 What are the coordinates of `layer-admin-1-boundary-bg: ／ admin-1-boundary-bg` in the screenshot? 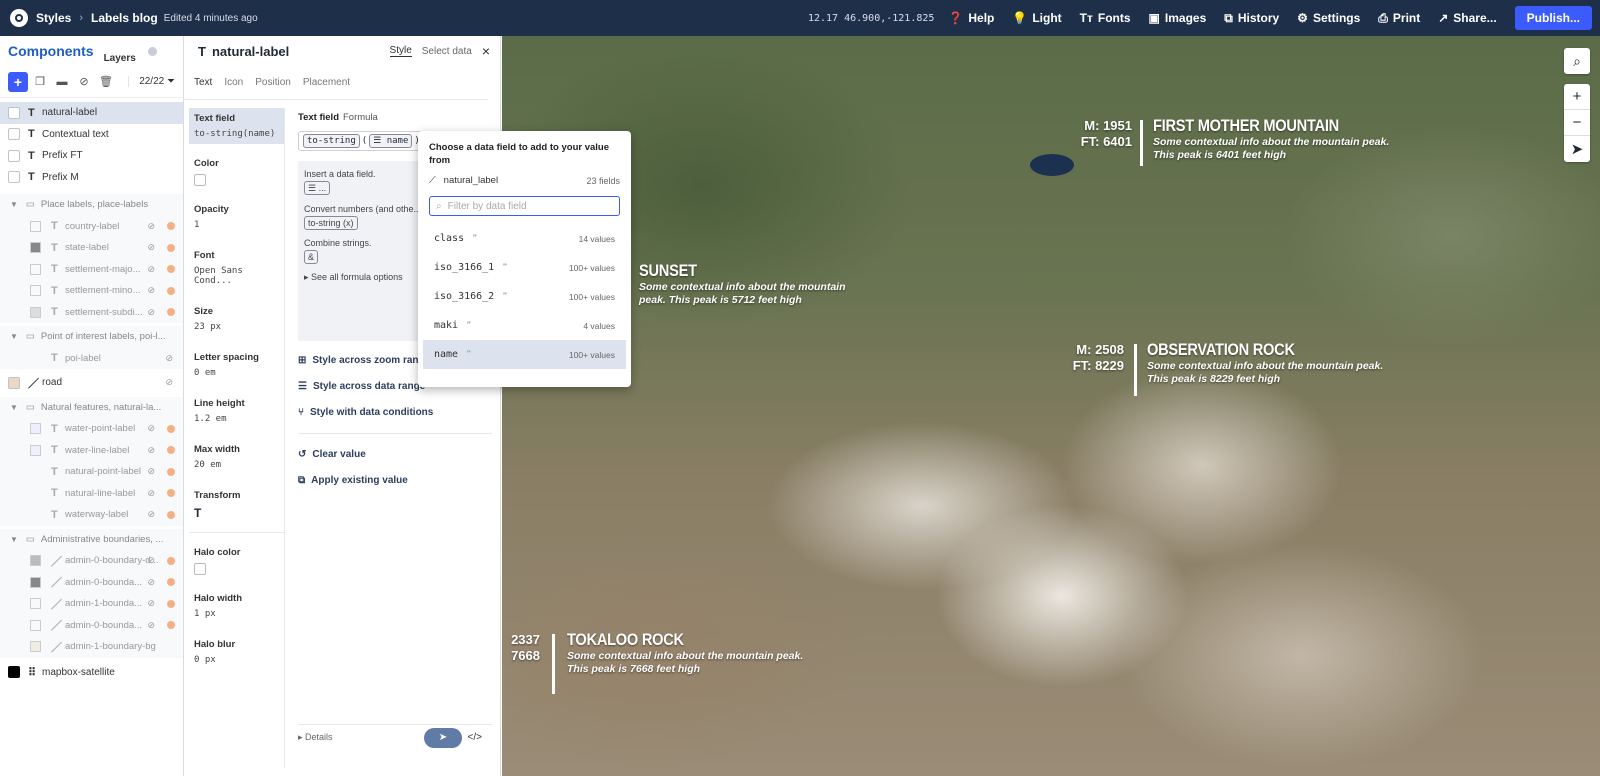 It's located at (91, 647).